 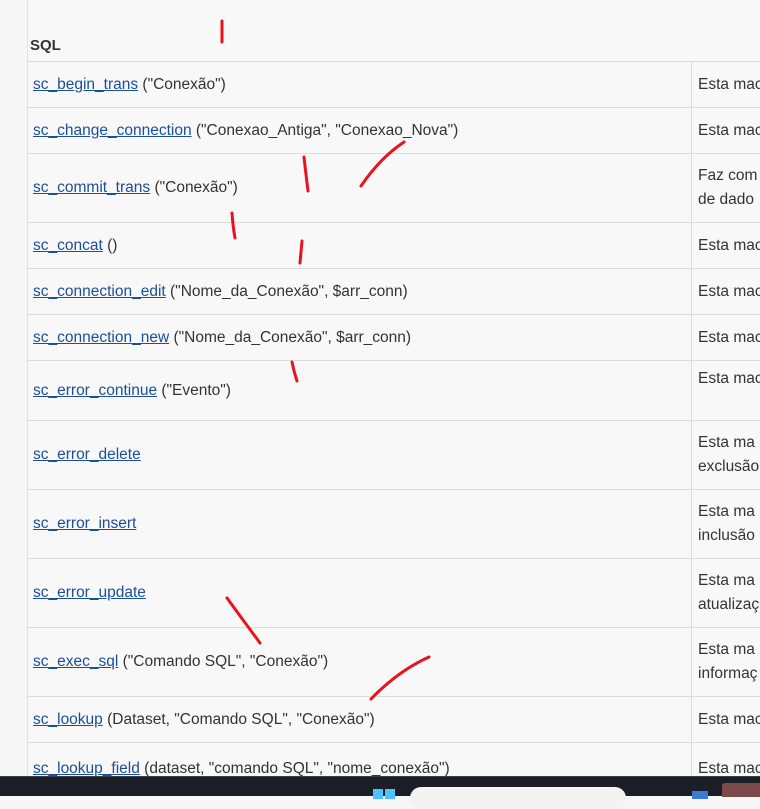 I want to click on macro-link: sc_error_delete, so click(x=87, y=454).